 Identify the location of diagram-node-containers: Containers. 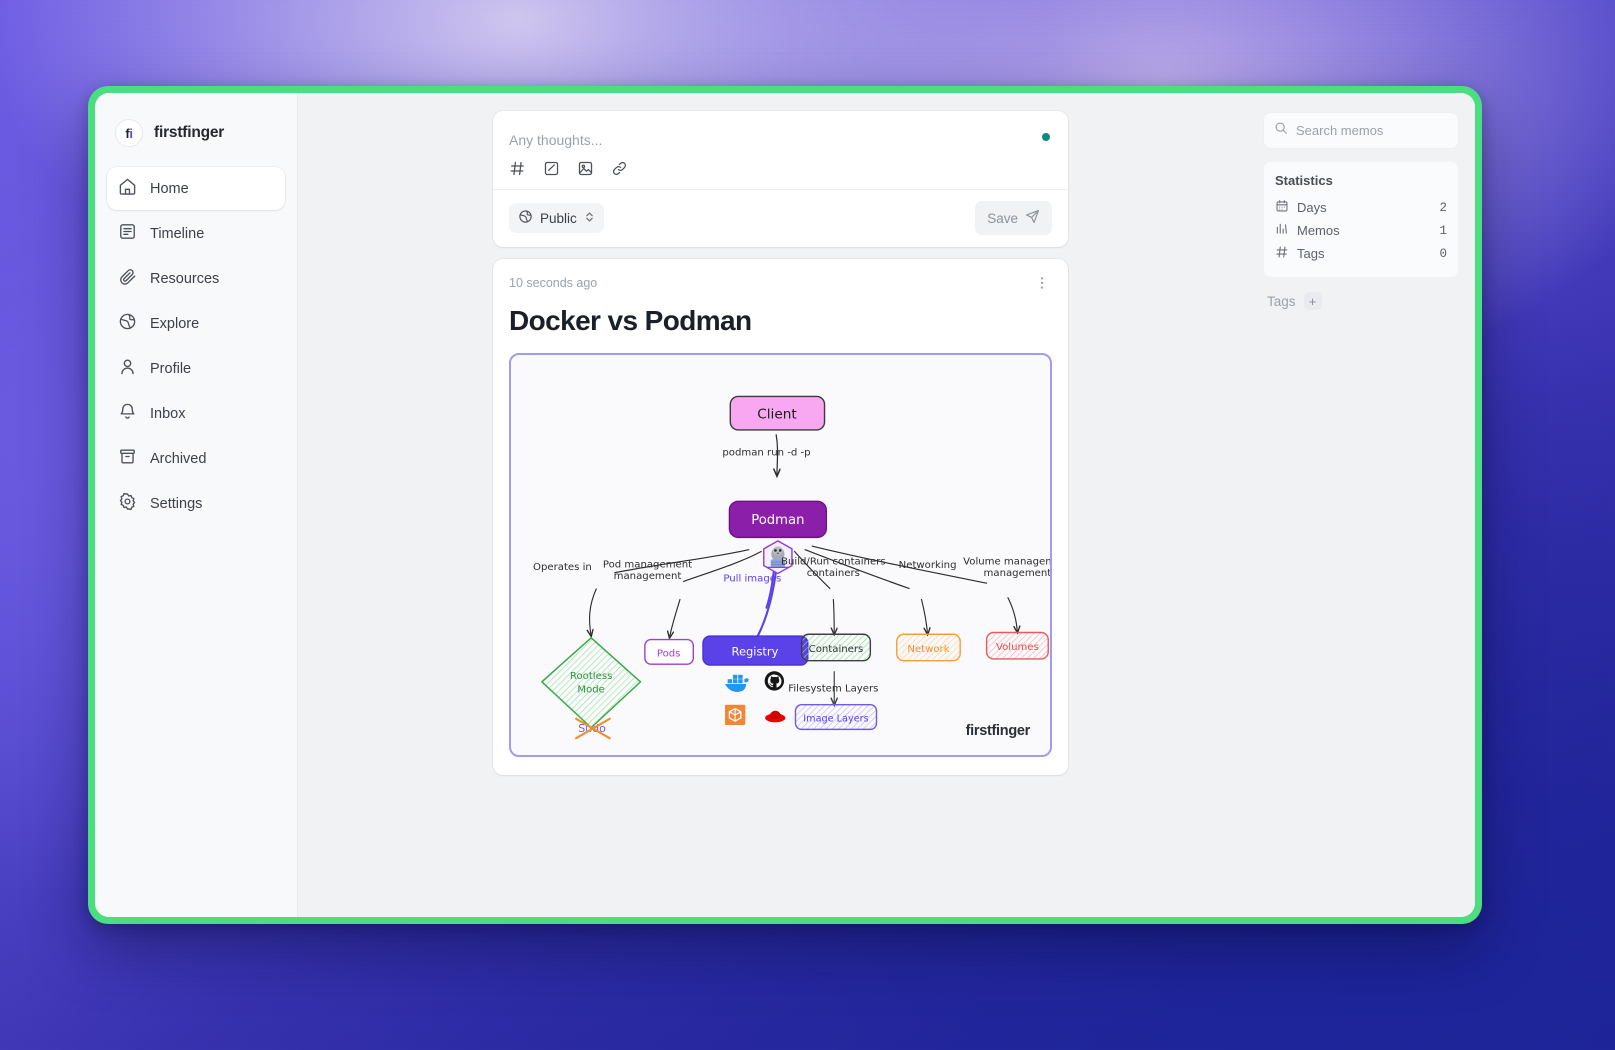
(836, 647).